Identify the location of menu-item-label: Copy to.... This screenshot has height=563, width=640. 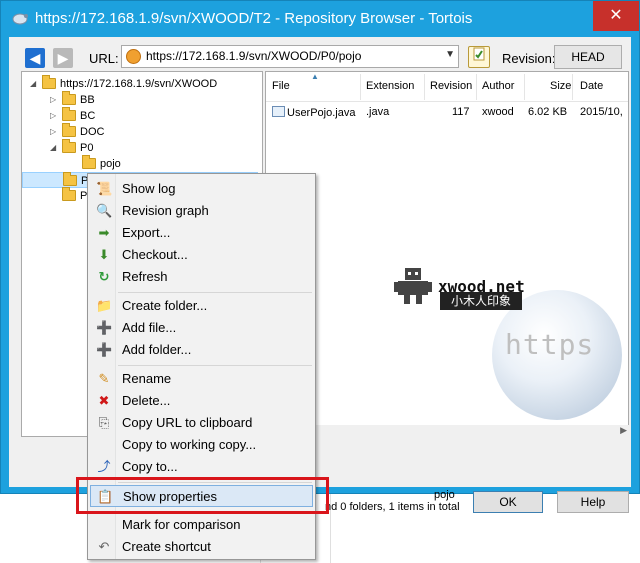
(150, 466).